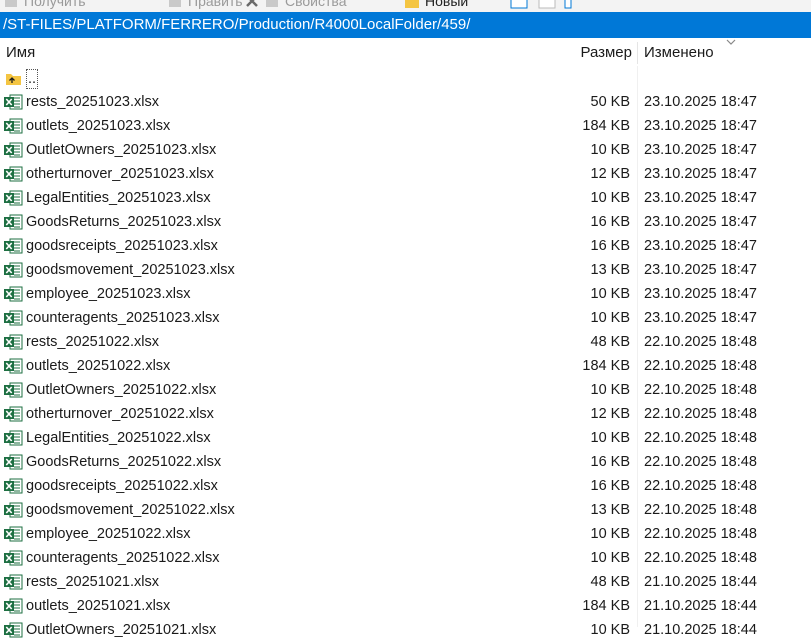 The width and height of the screenshot is (811, 642). Describe the element at coordinates (316, 4) in the screenshot. I see `properties-label: Свойства` at that location.